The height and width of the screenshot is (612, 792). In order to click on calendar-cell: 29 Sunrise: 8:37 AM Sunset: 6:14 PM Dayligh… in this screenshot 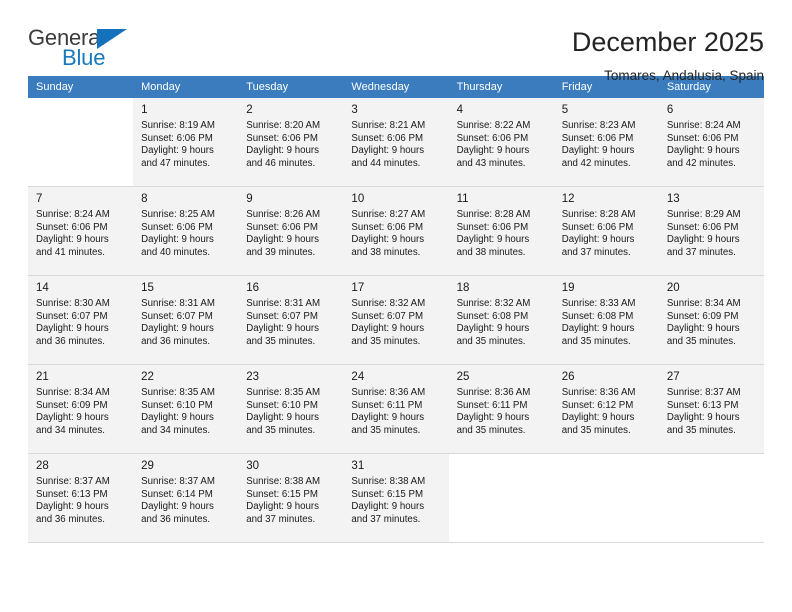, I will do `click(186, 498)`.